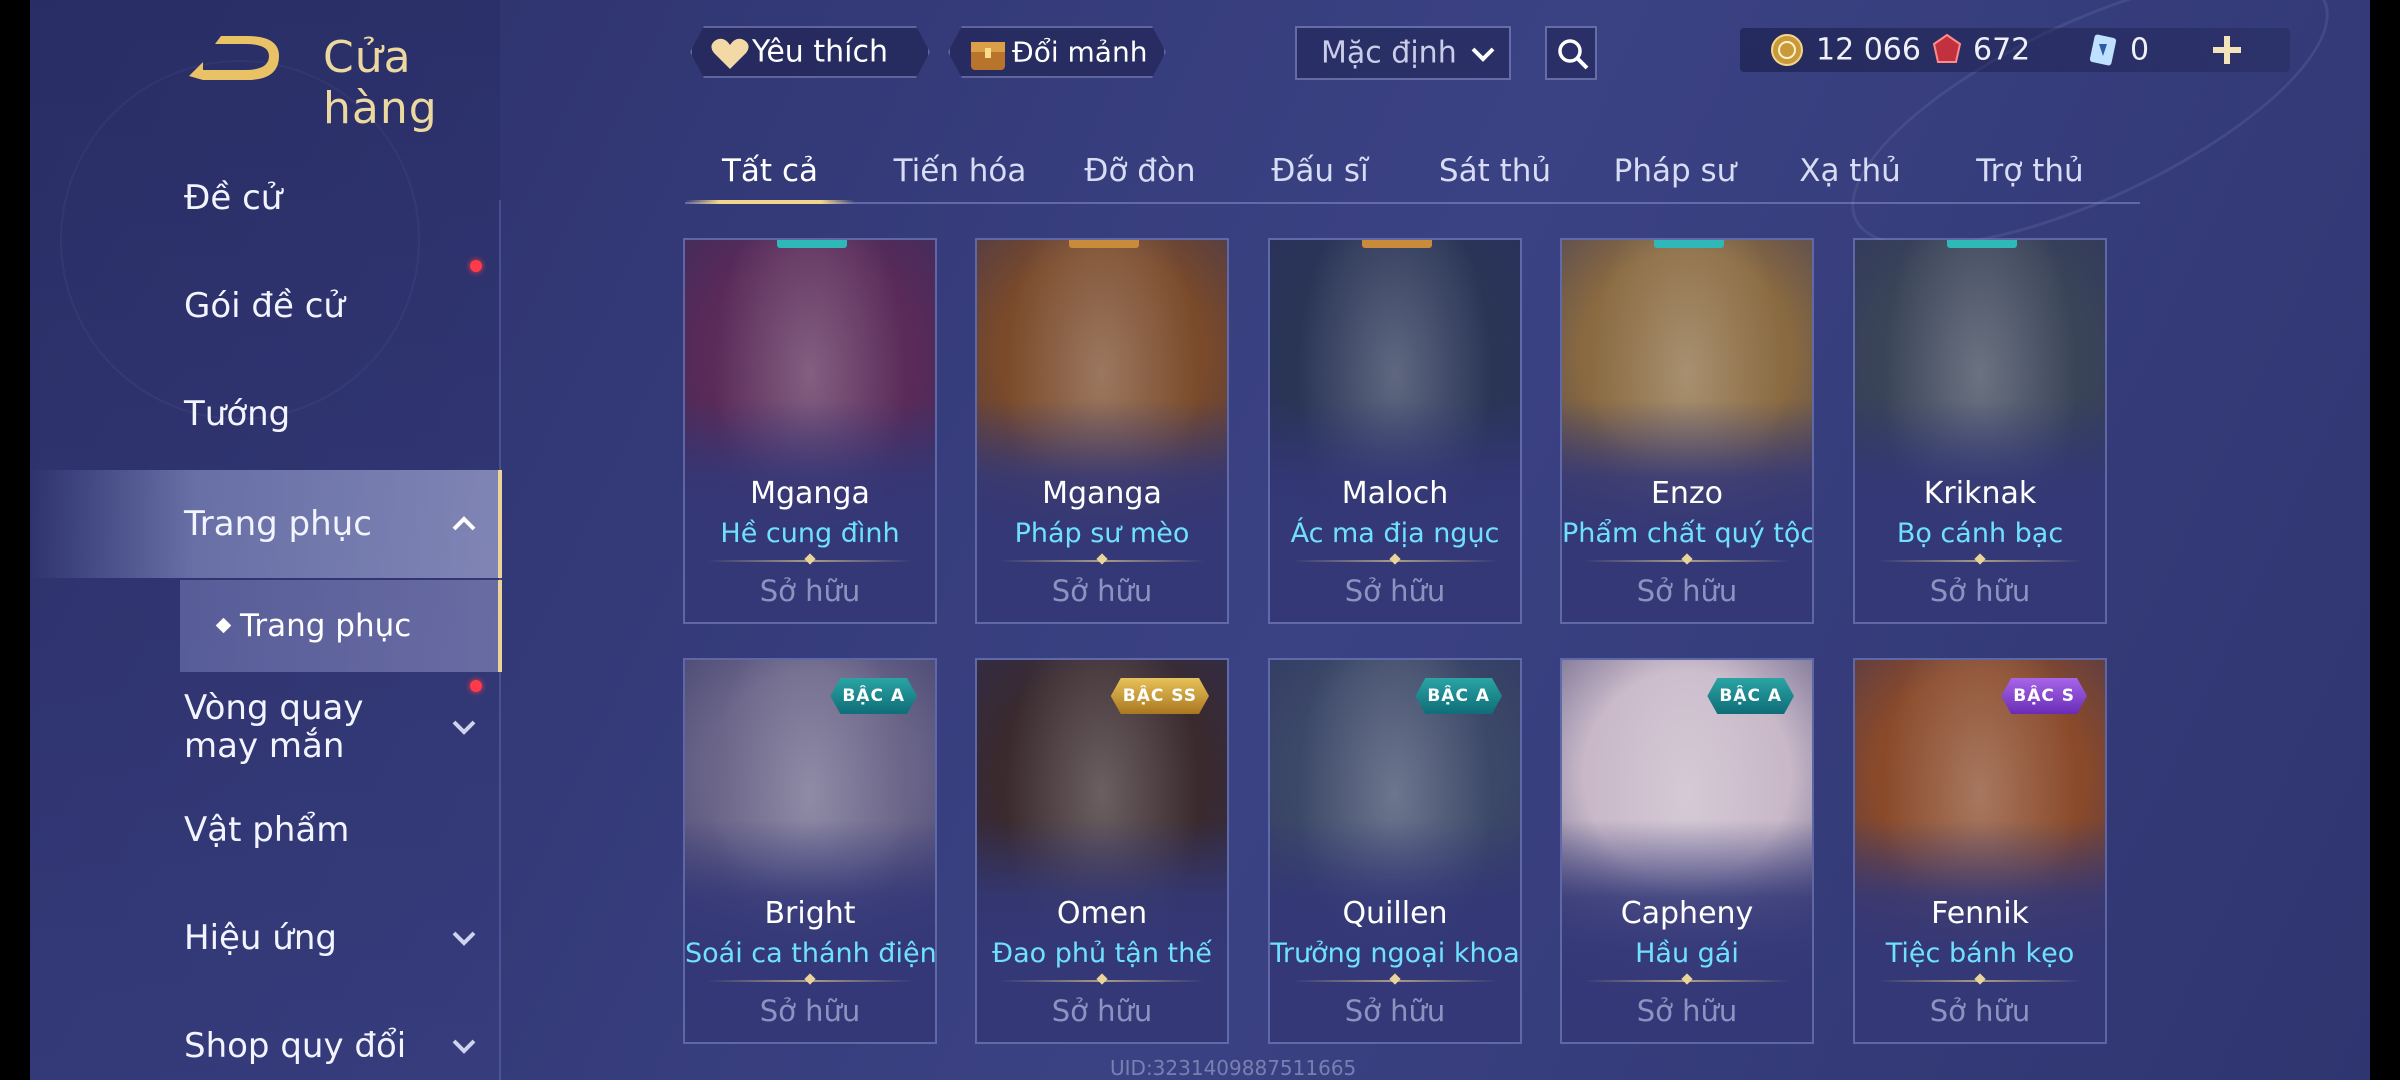 The image size is (2400, 1080). What do you see at coordinates (1395, 533) in the screenshot?
I see `skin-name: Ác ma địa ngục` at bounding box center [1395, 533].